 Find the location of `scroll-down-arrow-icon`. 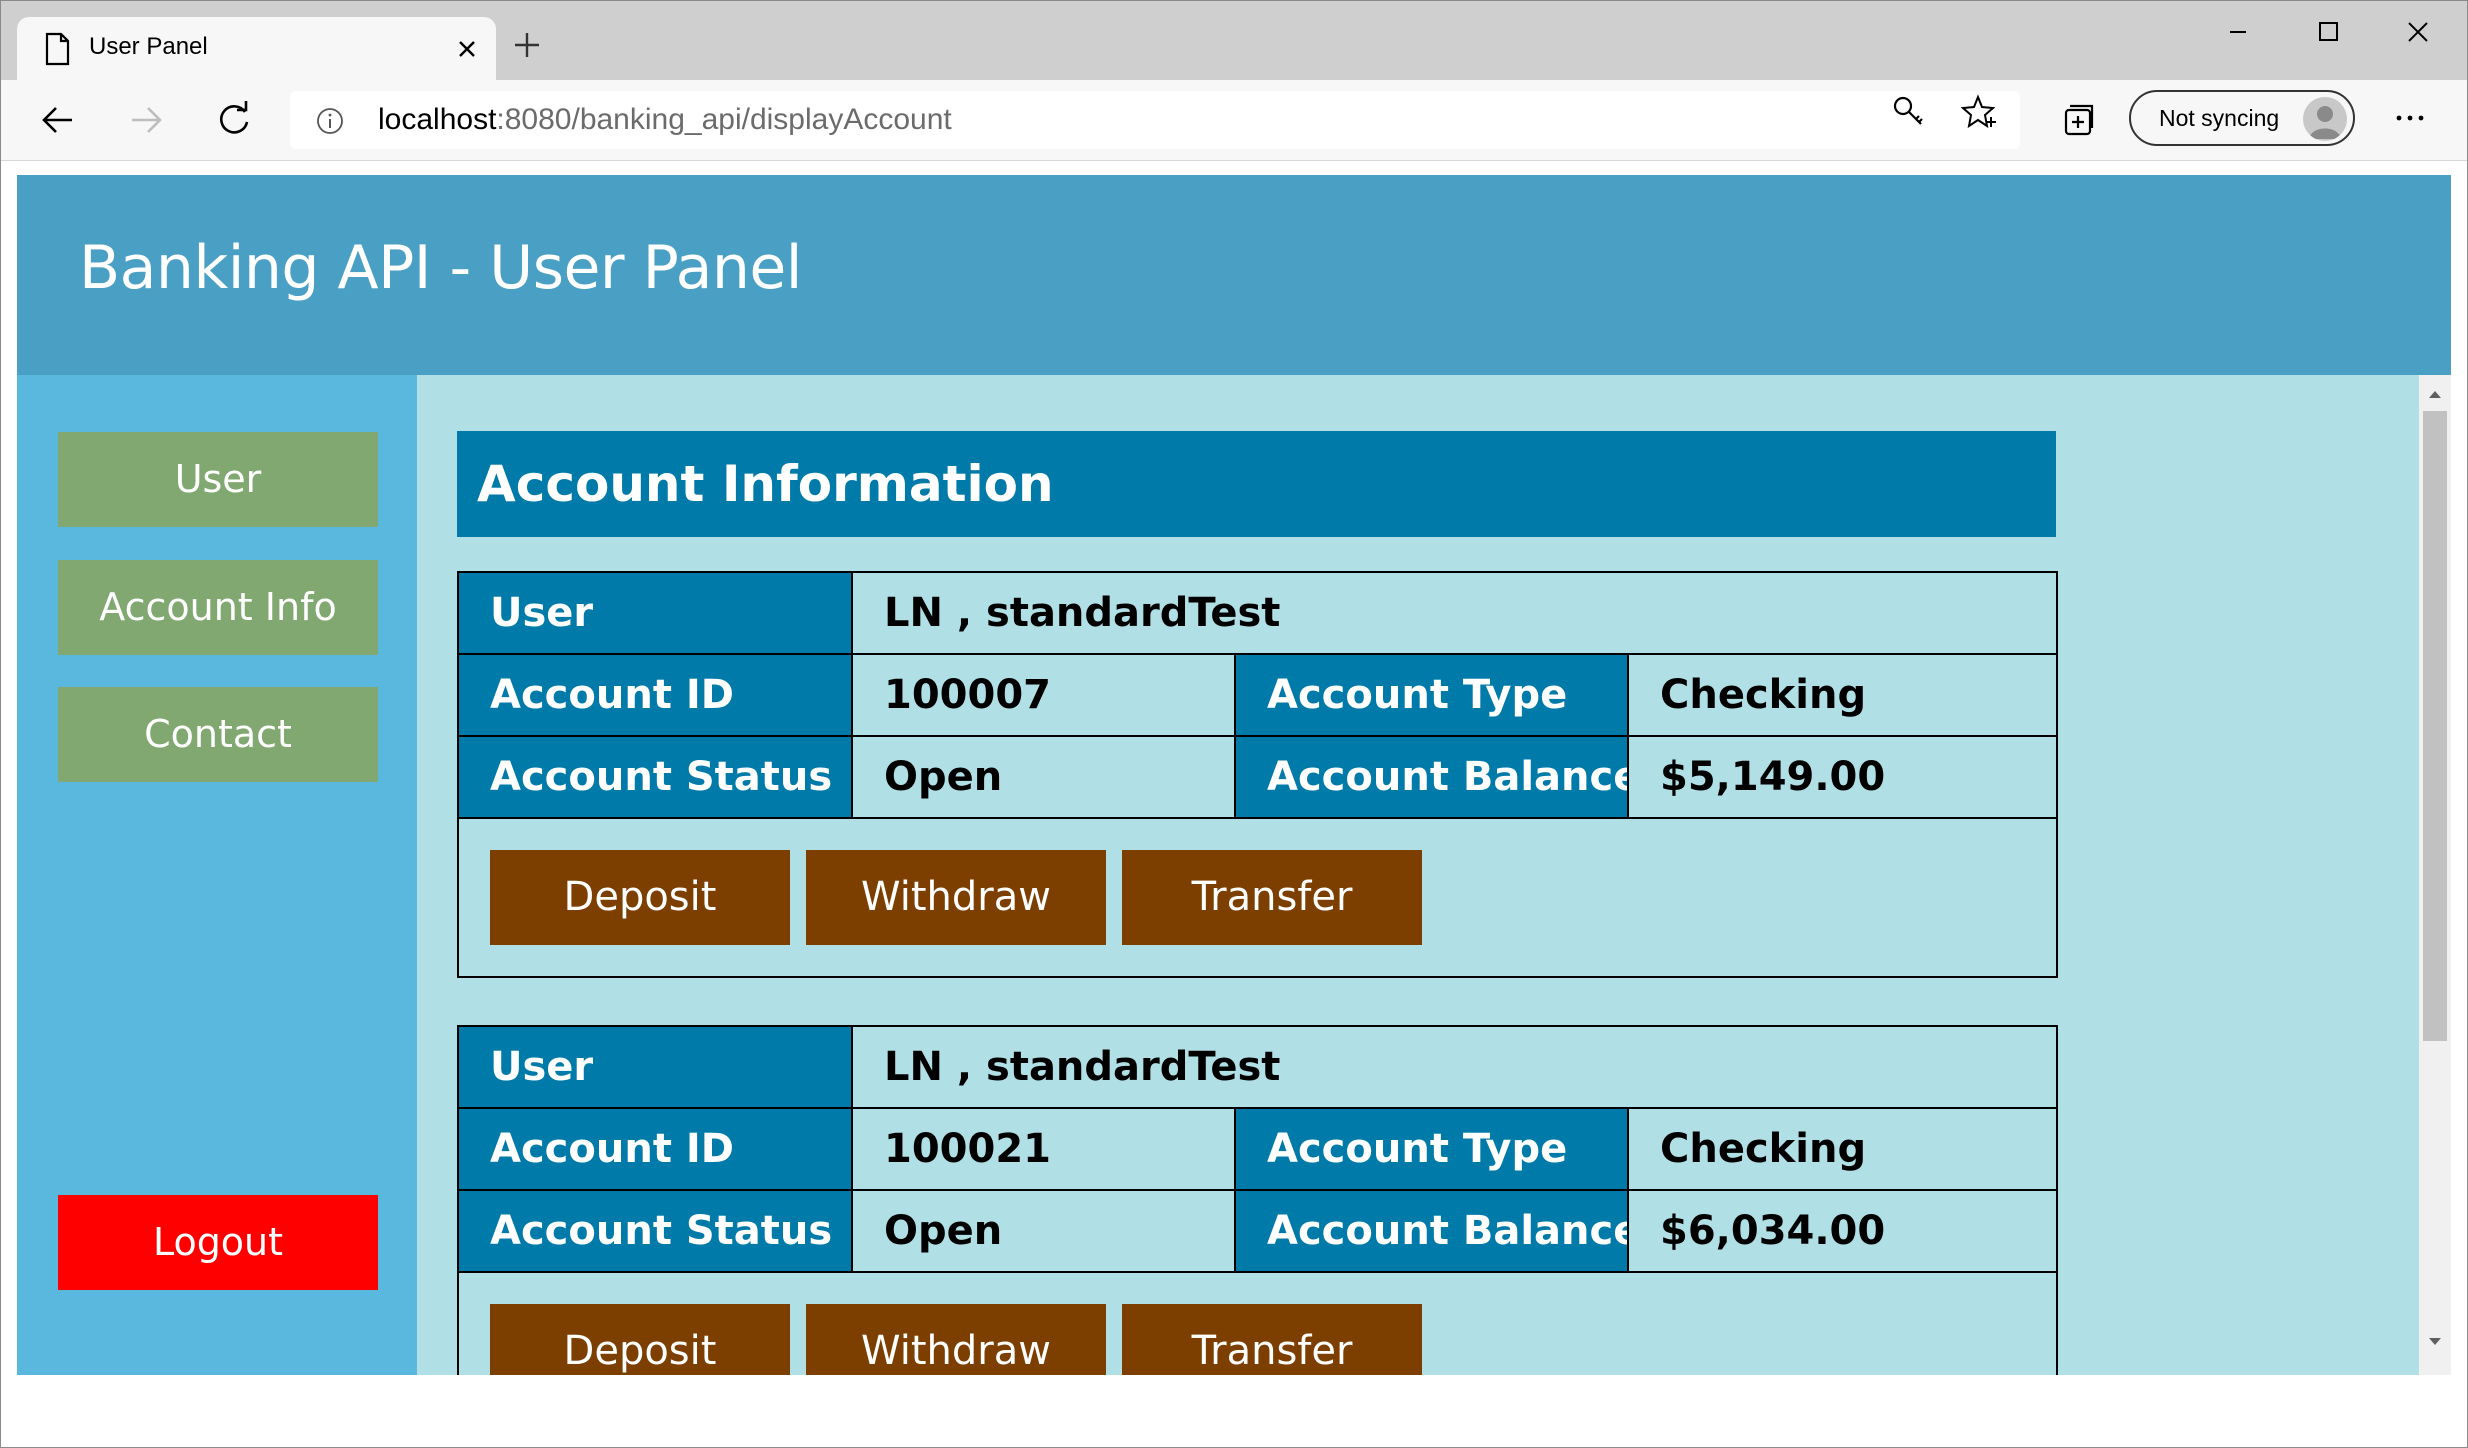

scroll-down-arrow-icon is located at coordinates (2435, 1342).